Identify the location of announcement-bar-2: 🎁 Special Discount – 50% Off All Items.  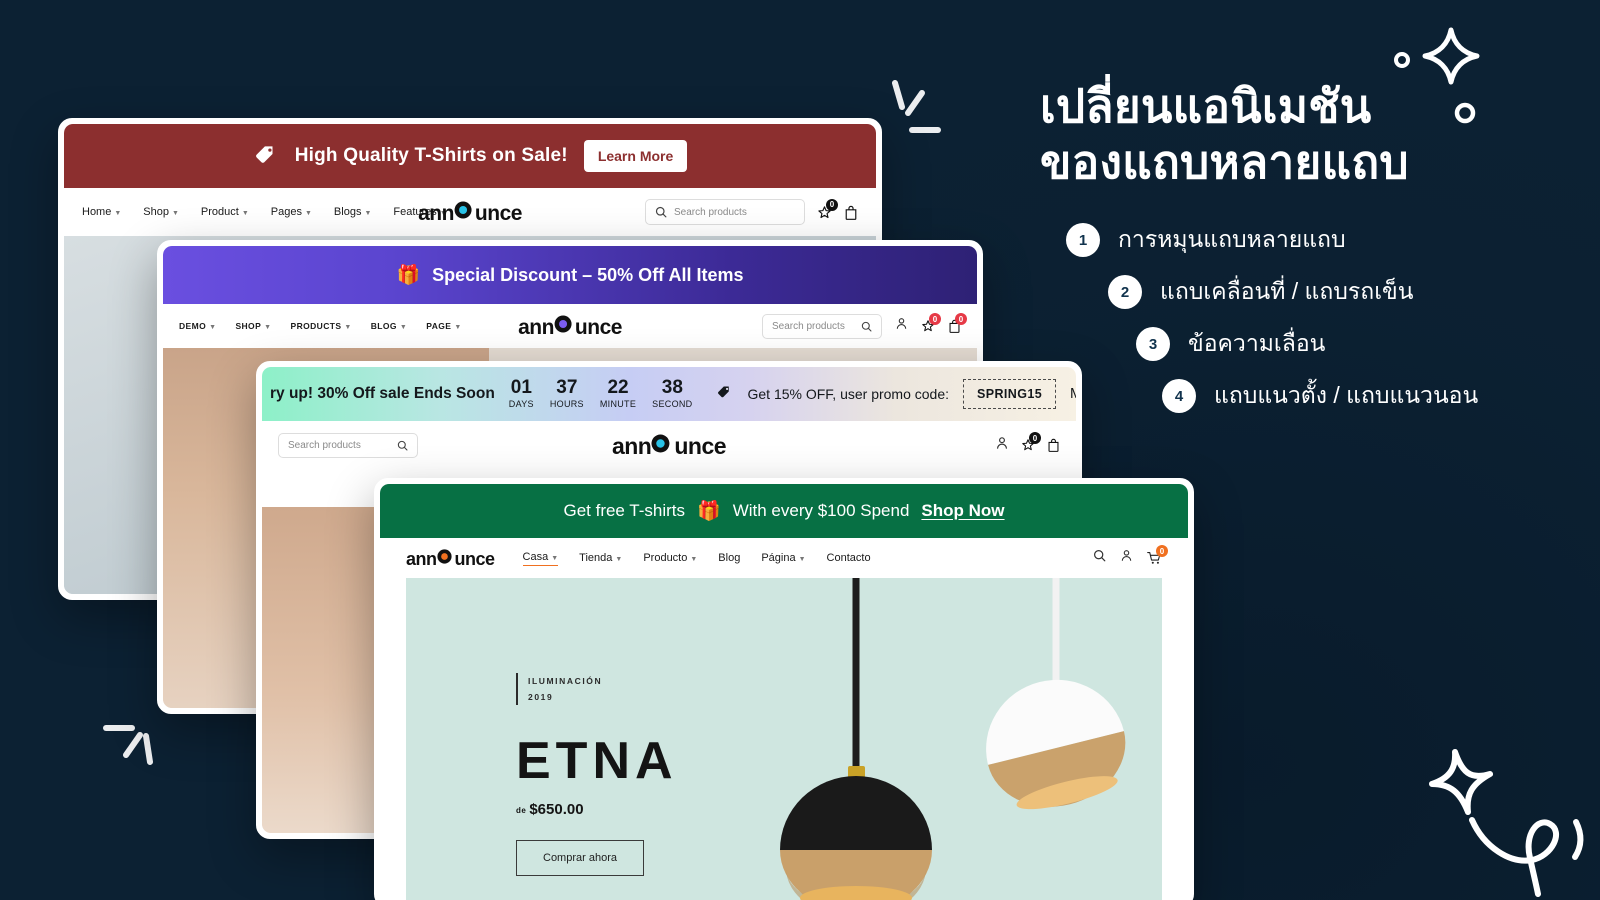
(570, 275).